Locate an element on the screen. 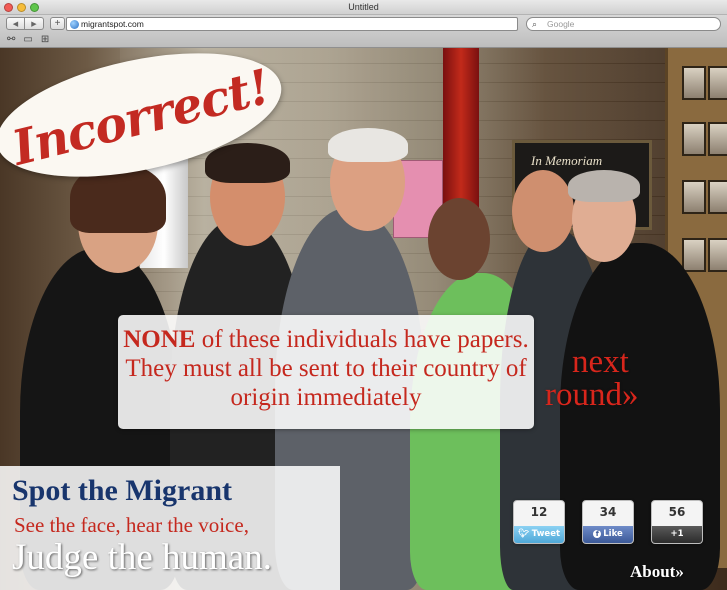 The width and height of the screenshot is (727, 590). globe-icon is located at coordinates (74, 24).